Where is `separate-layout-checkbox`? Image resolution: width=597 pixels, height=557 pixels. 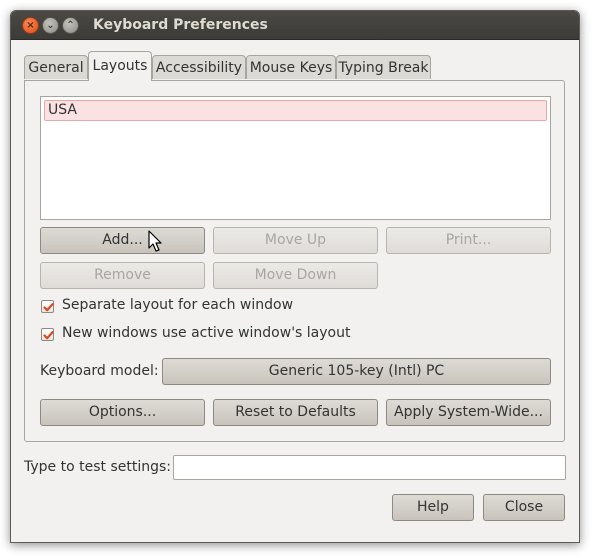 separate-layout-checkbox is located at coordinates (47, 306).